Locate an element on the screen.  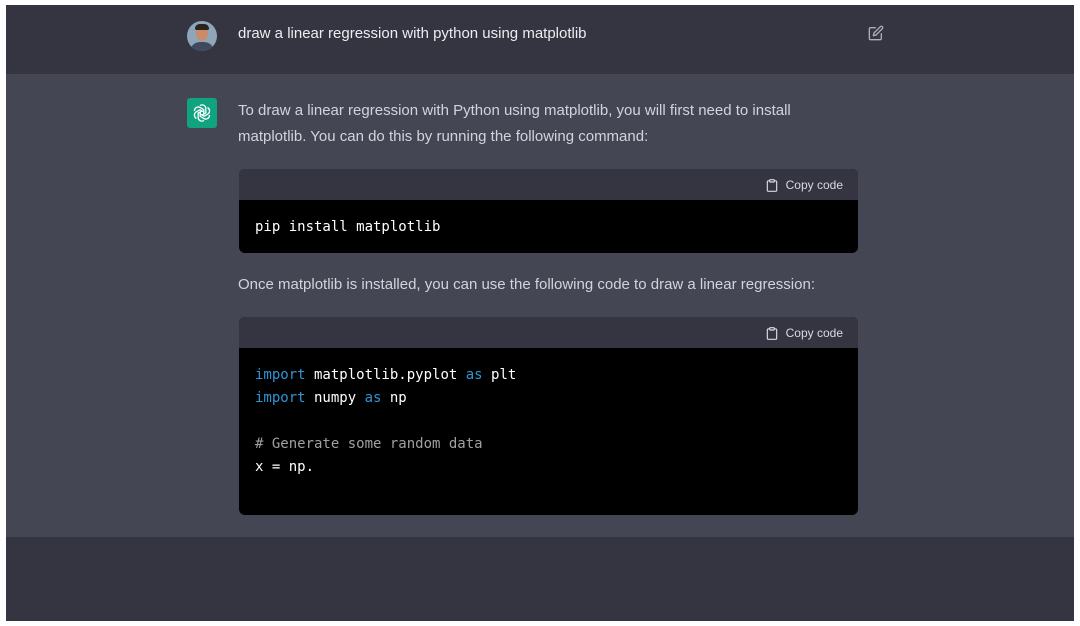
avatar-body-shape is located at coordinates (202, 46).